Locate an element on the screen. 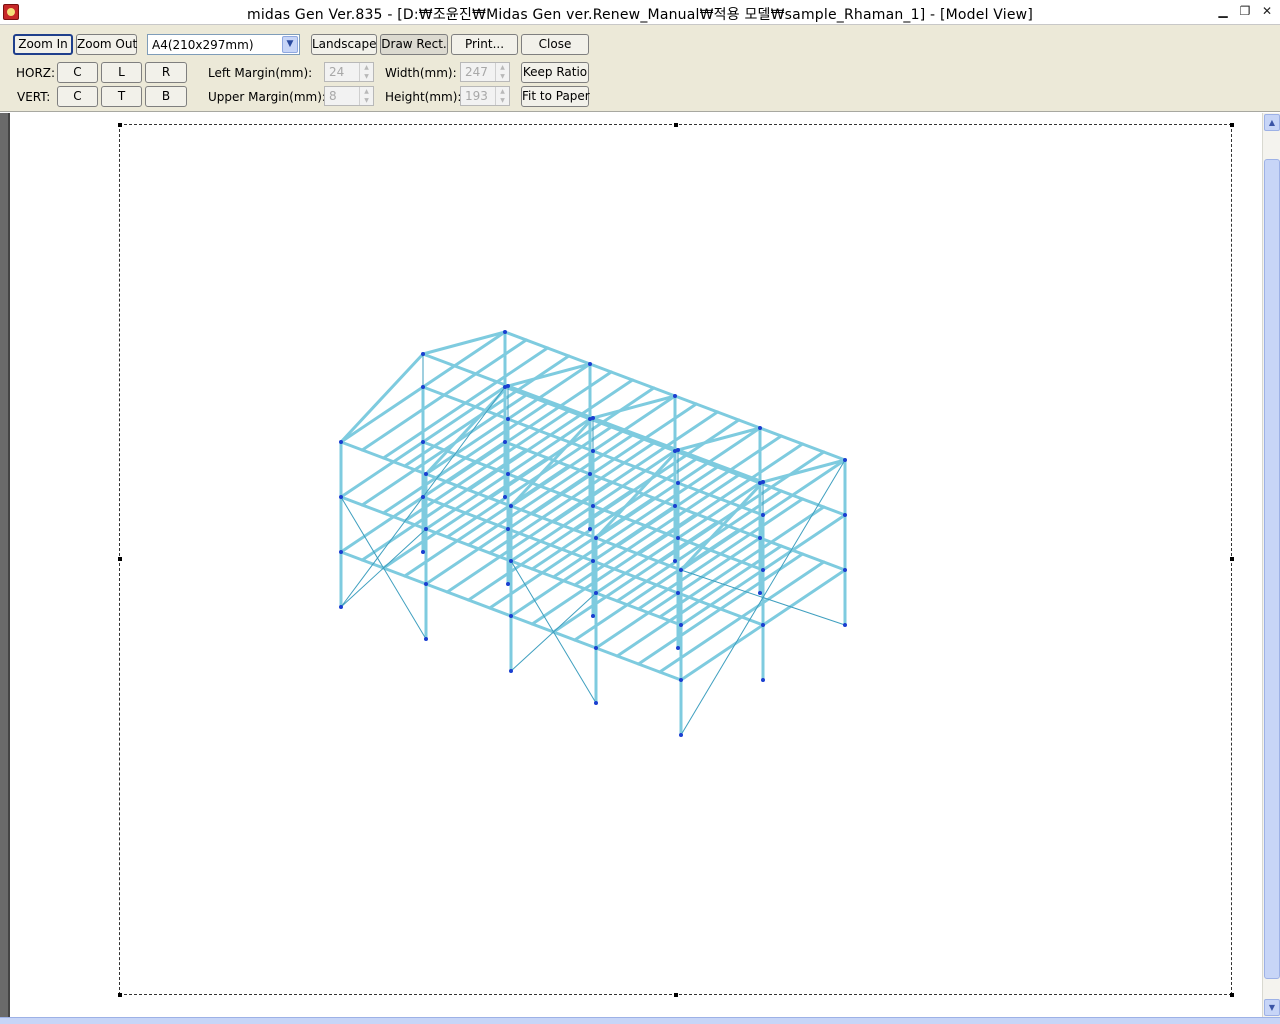  vertical-scrollbar: ▲ ▼ is located at coordinates (1271, 565).